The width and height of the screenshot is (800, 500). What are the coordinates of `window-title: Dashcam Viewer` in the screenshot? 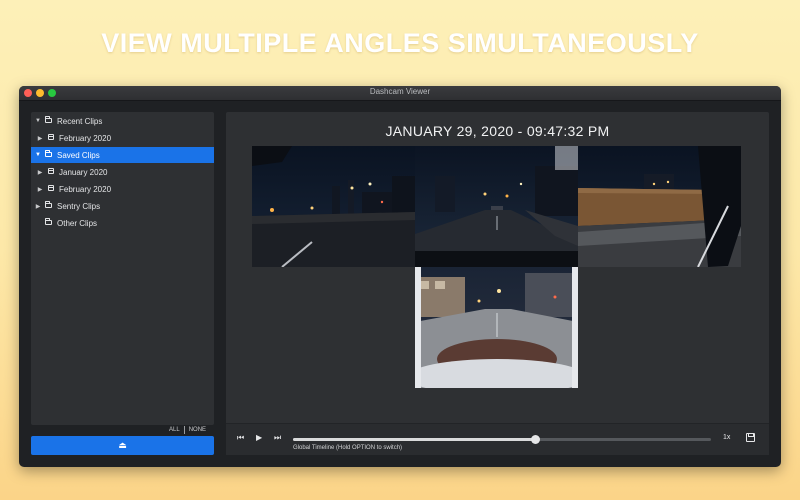 It's located at (400, 91).